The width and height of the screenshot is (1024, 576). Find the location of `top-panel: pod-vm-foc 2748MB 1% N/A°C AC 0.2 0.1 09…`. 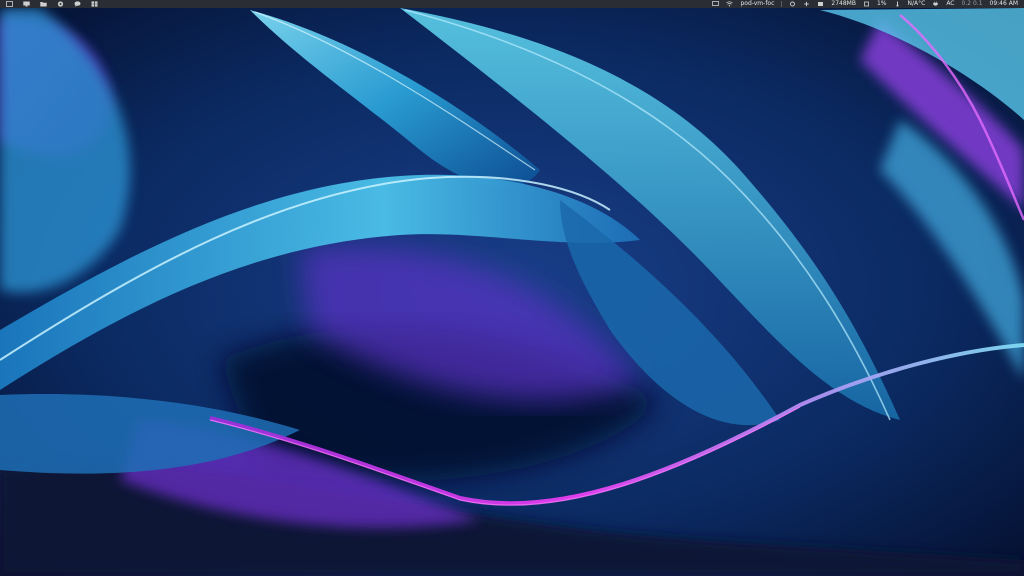

top-panel: pod-vm-foc 2748MB 1% N/A°C AC 0.2 0.1 09… is located at coordinates (512, 4).